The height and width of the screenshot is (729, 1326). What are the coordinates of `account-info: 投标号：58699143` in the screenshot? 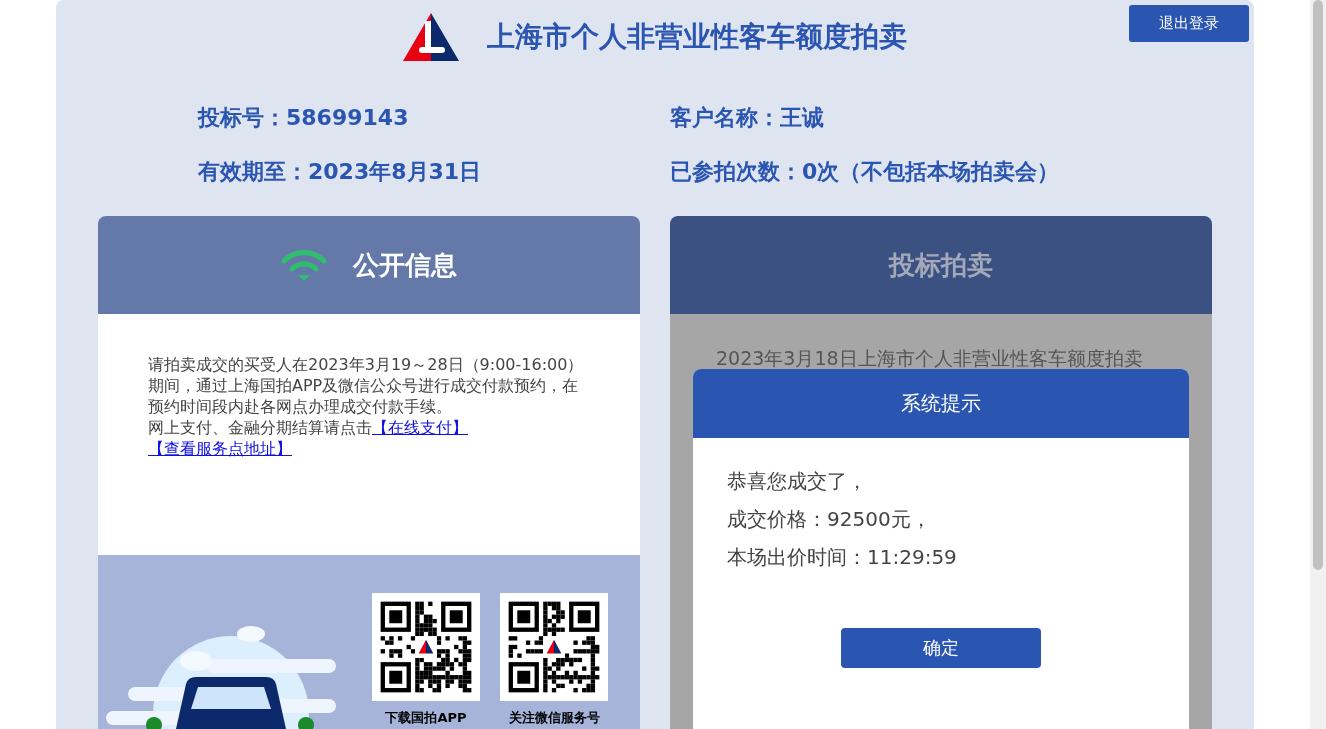 It's located at (304, 118).